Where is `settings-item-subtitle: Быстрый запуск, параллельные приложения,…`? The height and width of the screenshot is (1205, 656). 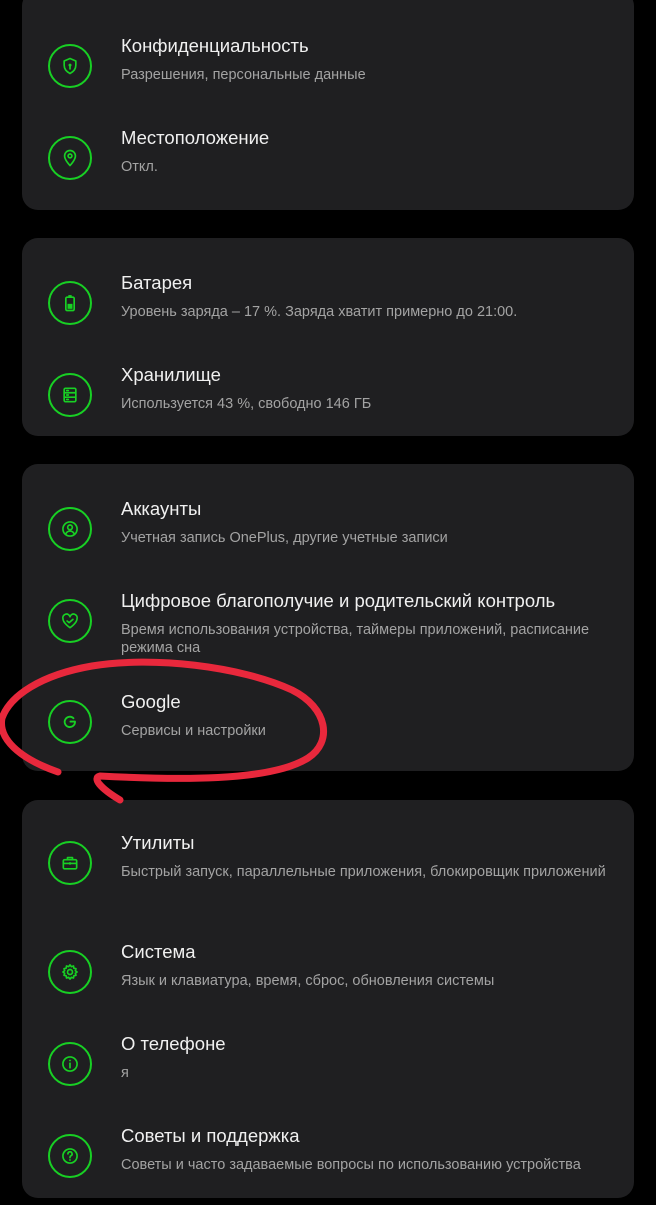
settings-item-subtitle: Быстрый запуск, параллельные приложения,… is located at coordinates (363, 872).